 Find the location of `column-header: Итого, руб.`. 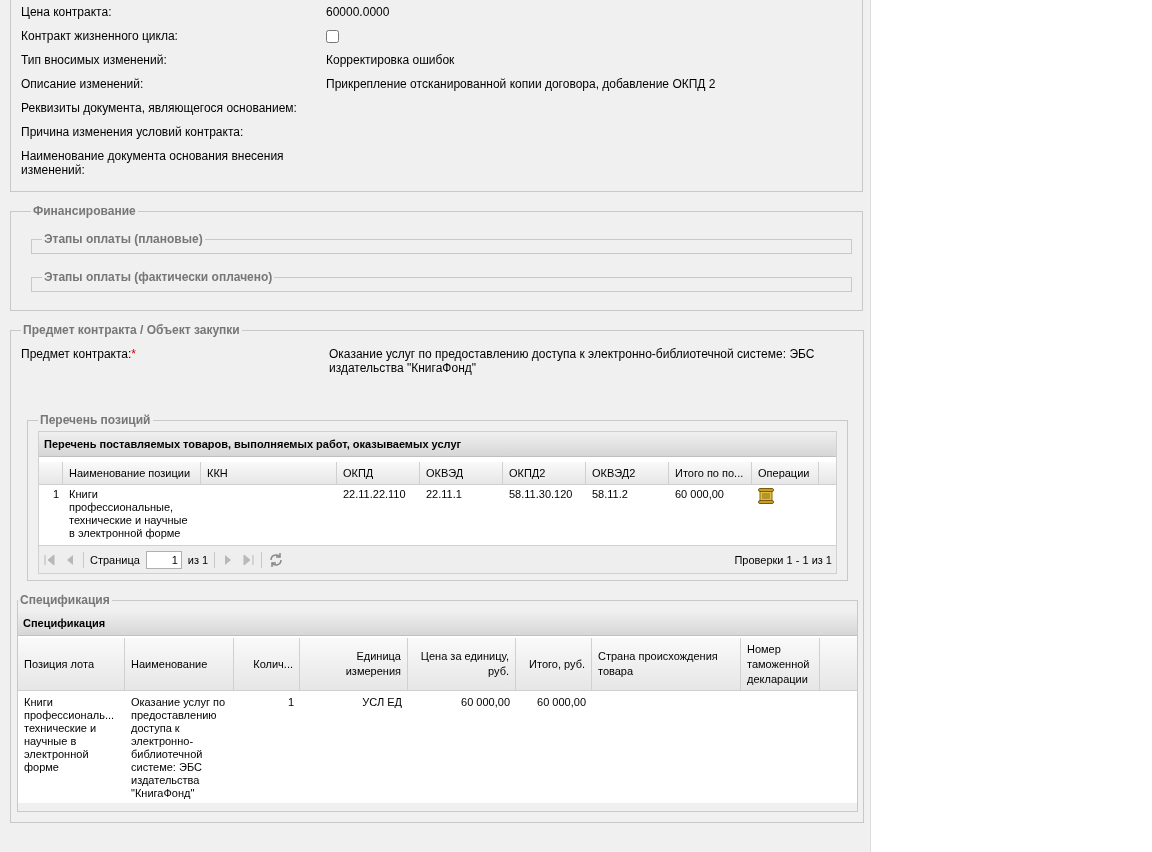

column-header: Итого, руб. is located at coordinates (554, 664).